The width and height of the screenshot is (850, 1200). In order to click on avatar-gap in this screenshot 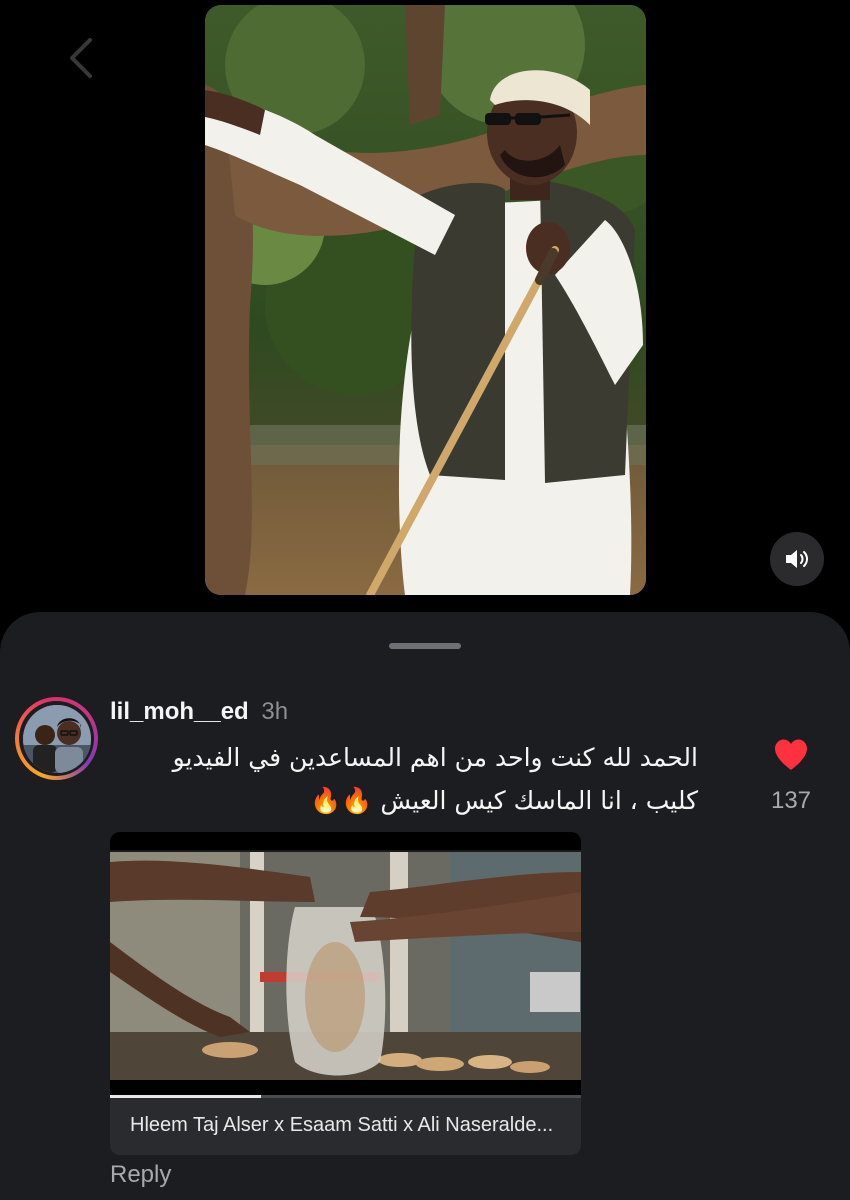, I will do `click(56, 738)`.